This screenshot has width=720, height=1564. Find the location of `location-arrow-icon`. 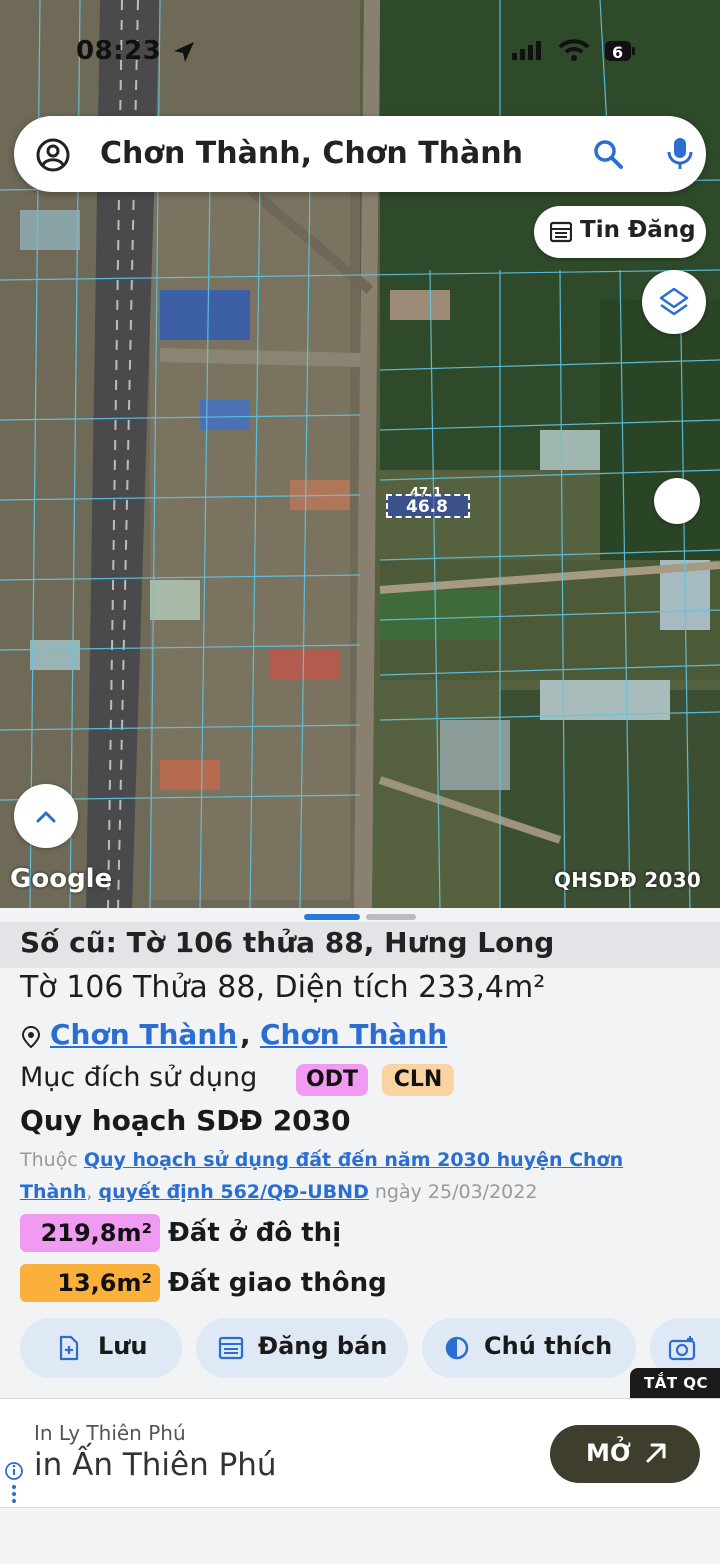

location-arrow-icon is located at coordinates (184, 52).